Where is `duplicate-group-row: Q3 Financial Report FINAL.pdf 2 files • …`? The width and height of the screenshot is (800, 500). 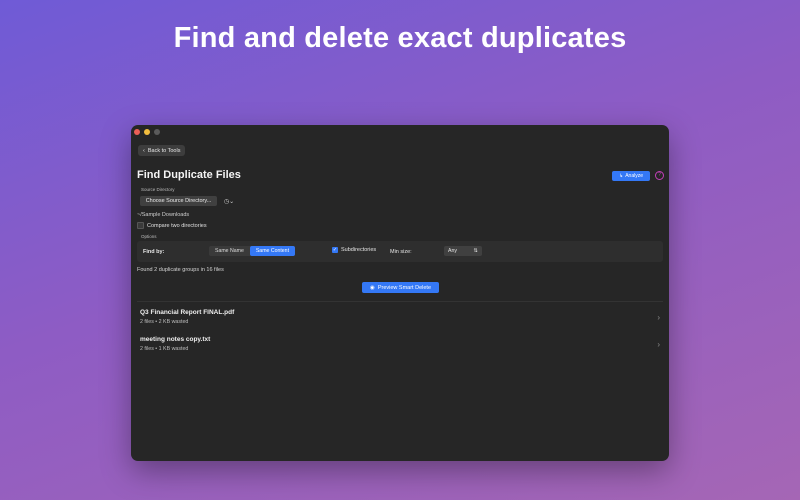 duplicate-group-row: Q3 Financial Report FINAL.pdf 2 files • … is located at coordinates (400, 319).